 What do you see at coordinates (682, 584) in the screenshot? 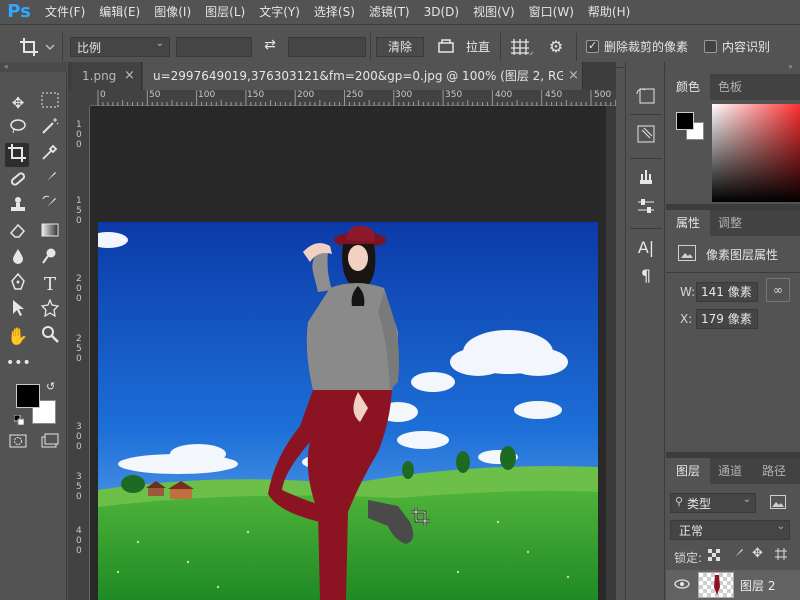
I see `eye-icon` at bounding box center [682, 584].